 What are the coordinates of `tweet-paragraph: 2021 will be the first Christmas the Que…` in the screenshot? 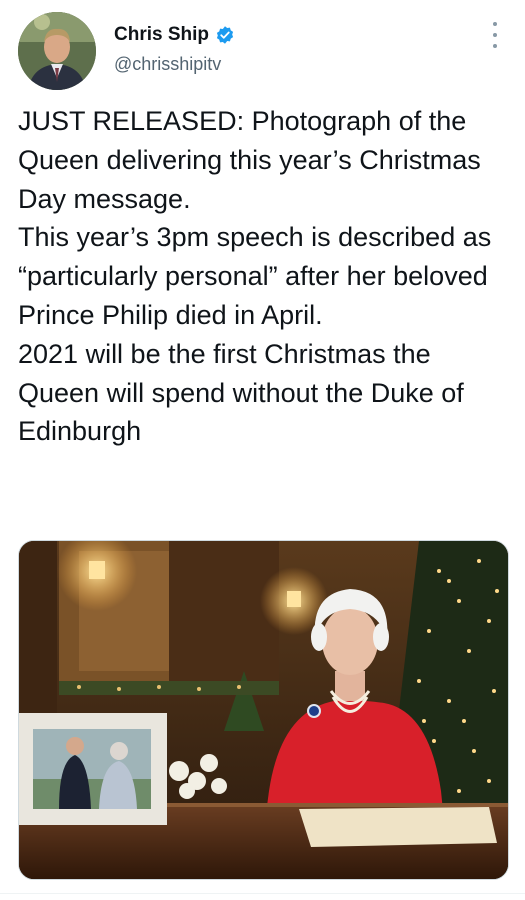 It's located at (241, 392).